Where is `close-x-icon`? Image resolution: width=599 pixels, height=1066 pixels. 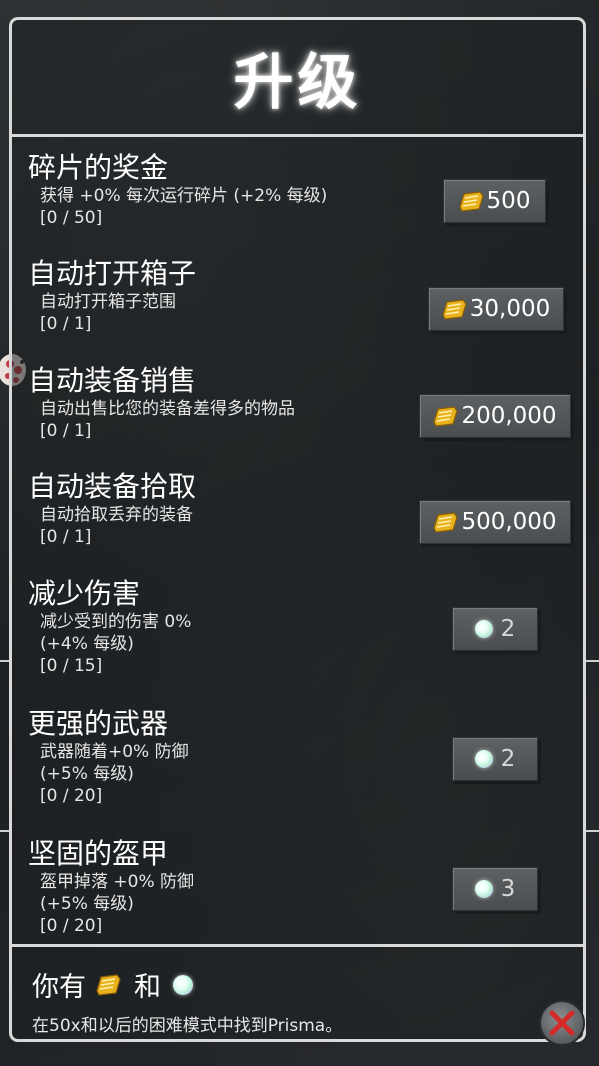 close-x-icon is located at coordinates (562, 1023).